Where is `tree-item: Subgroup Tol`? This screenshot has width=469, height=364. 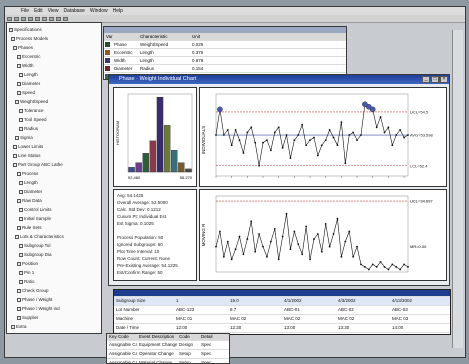
tree-item: Subgroup Tol is located at coordinates (34, 245).